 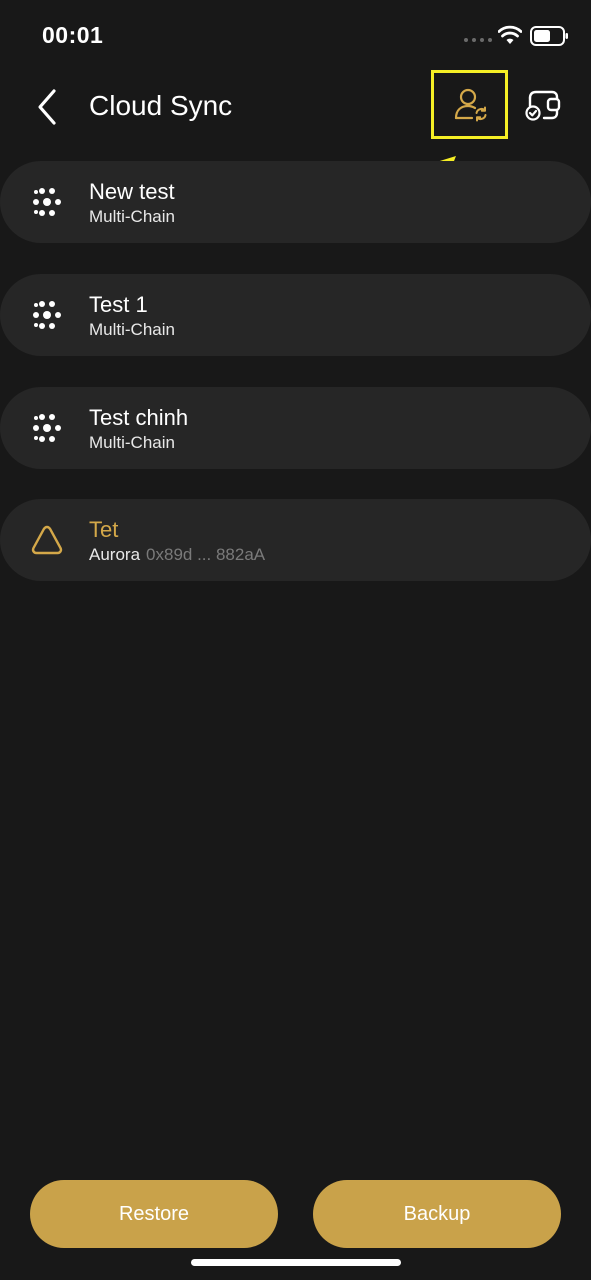 What do you see at coordinates (104, 529) in the screenshot?
I see `wallet-name: Tet` at bounding box center [104, 529].